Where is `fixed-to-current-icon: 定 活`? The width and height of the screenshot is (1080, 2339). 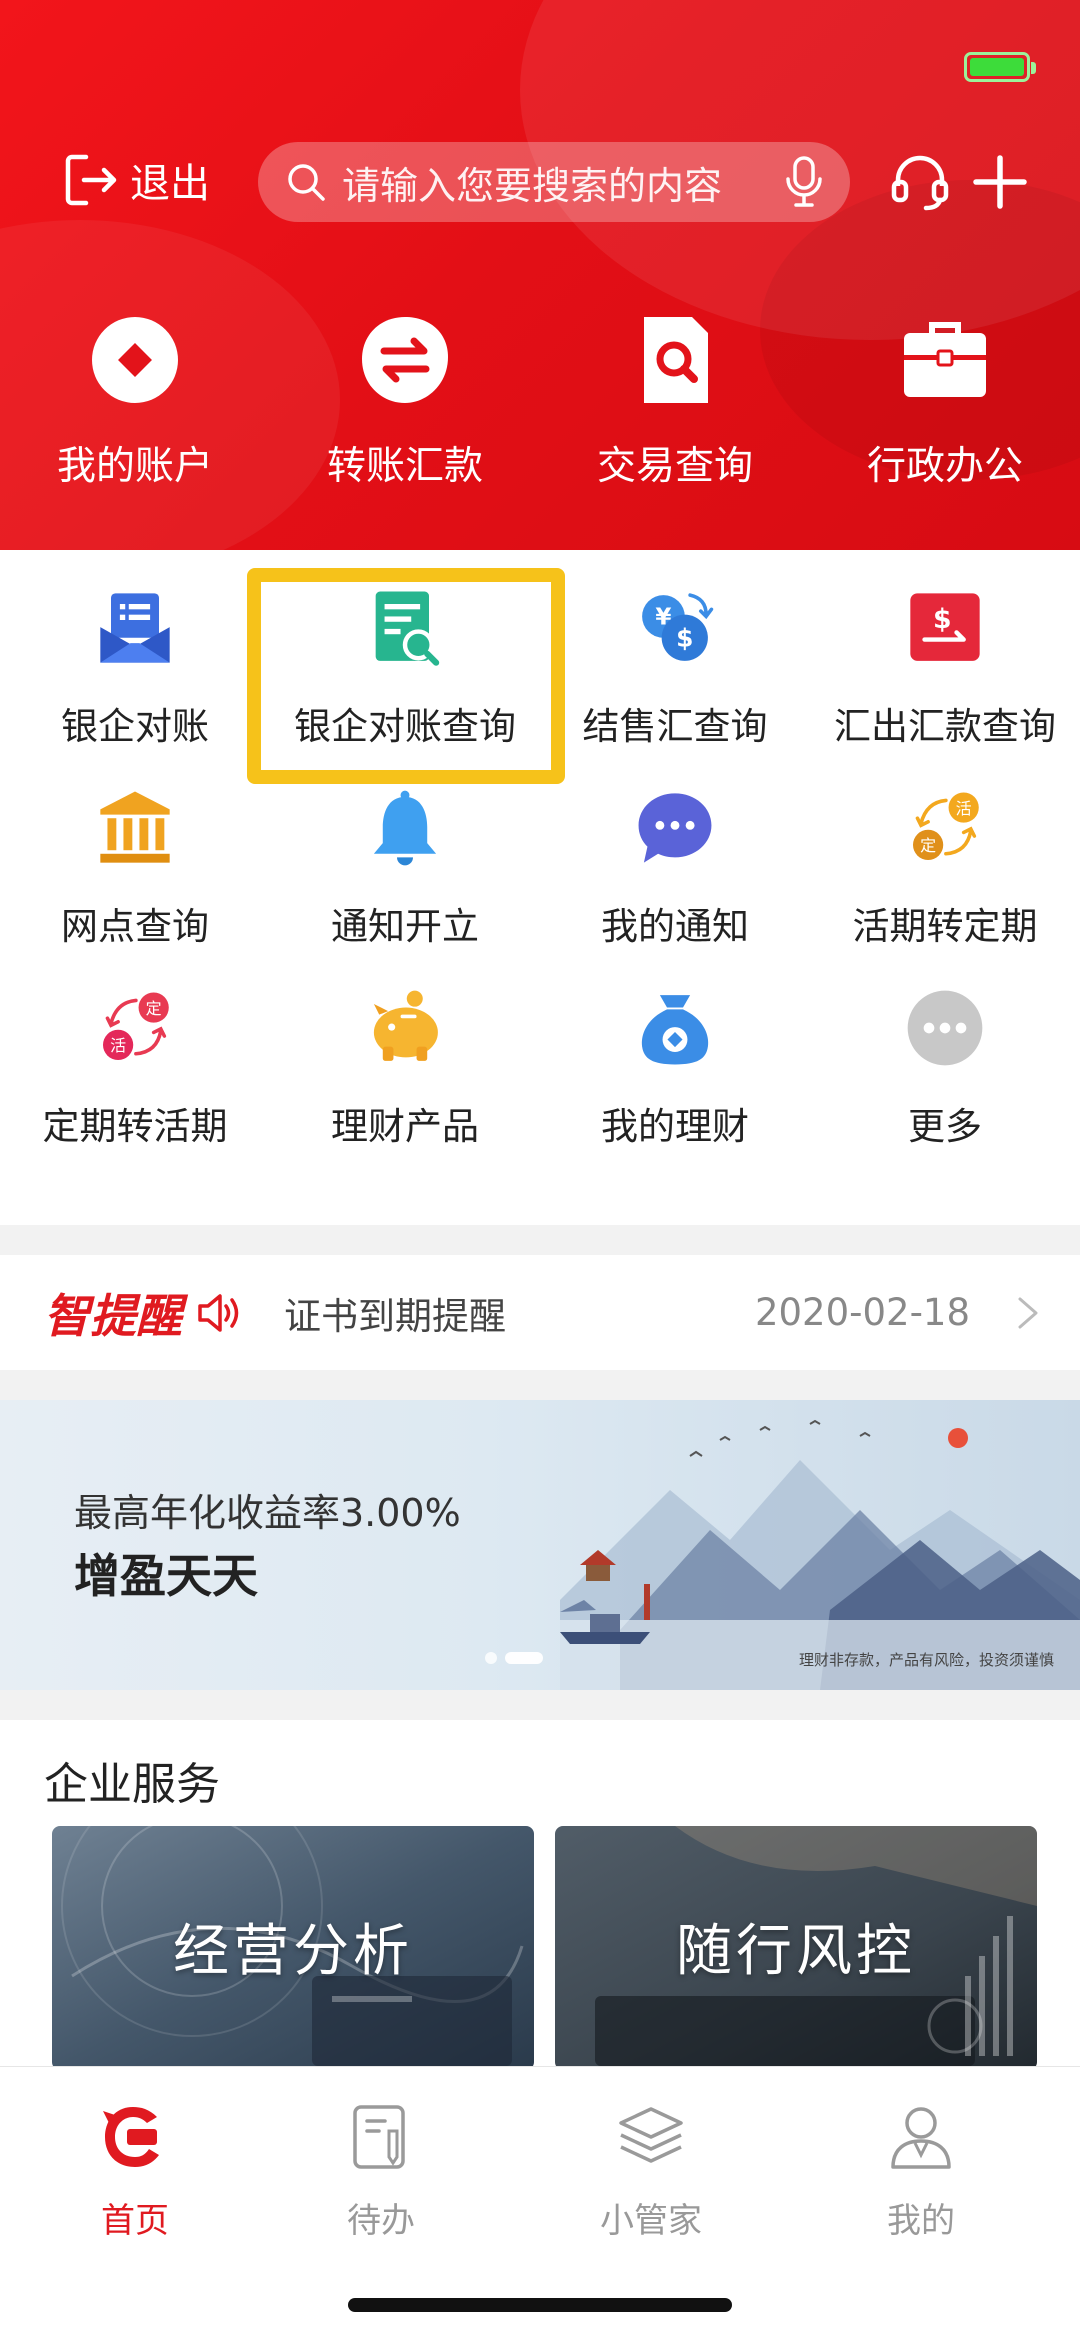
fixed-to-current-icon: 定 活 is located at coordinates (136, 1026).